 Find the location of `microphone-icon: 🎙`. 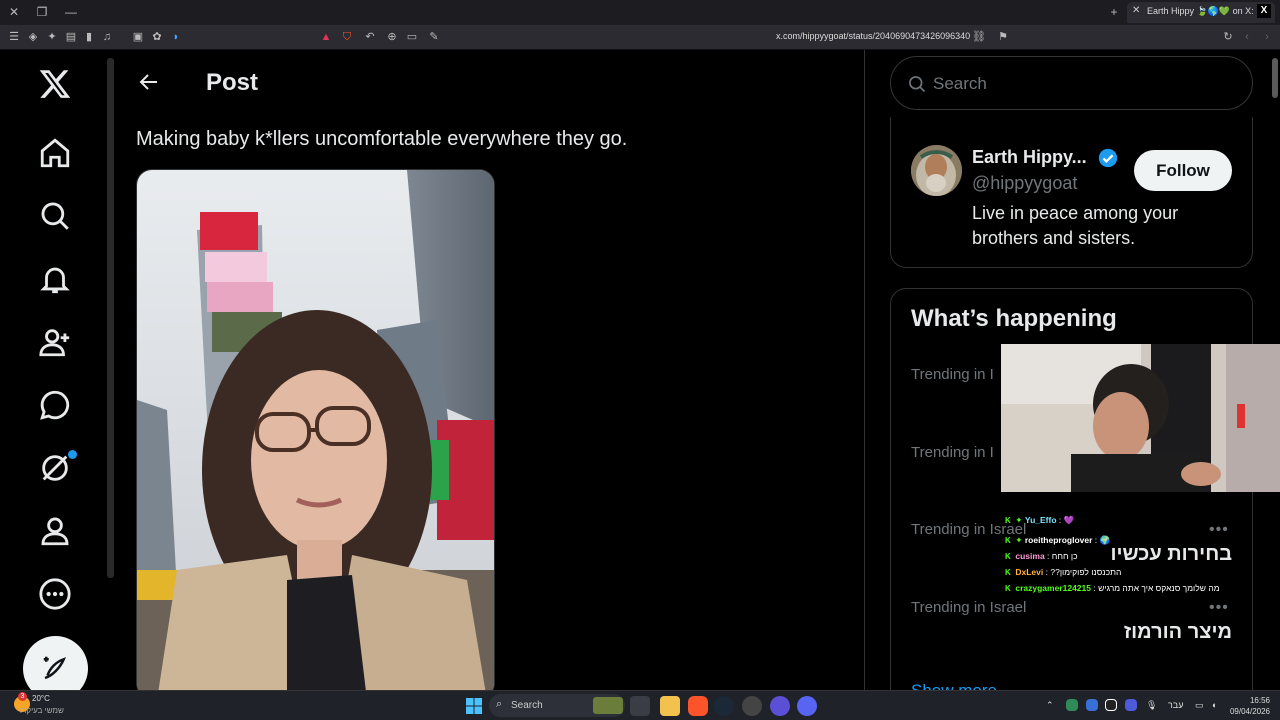

microphone-icon: 🎙 is located at coordinates (1151, 705).